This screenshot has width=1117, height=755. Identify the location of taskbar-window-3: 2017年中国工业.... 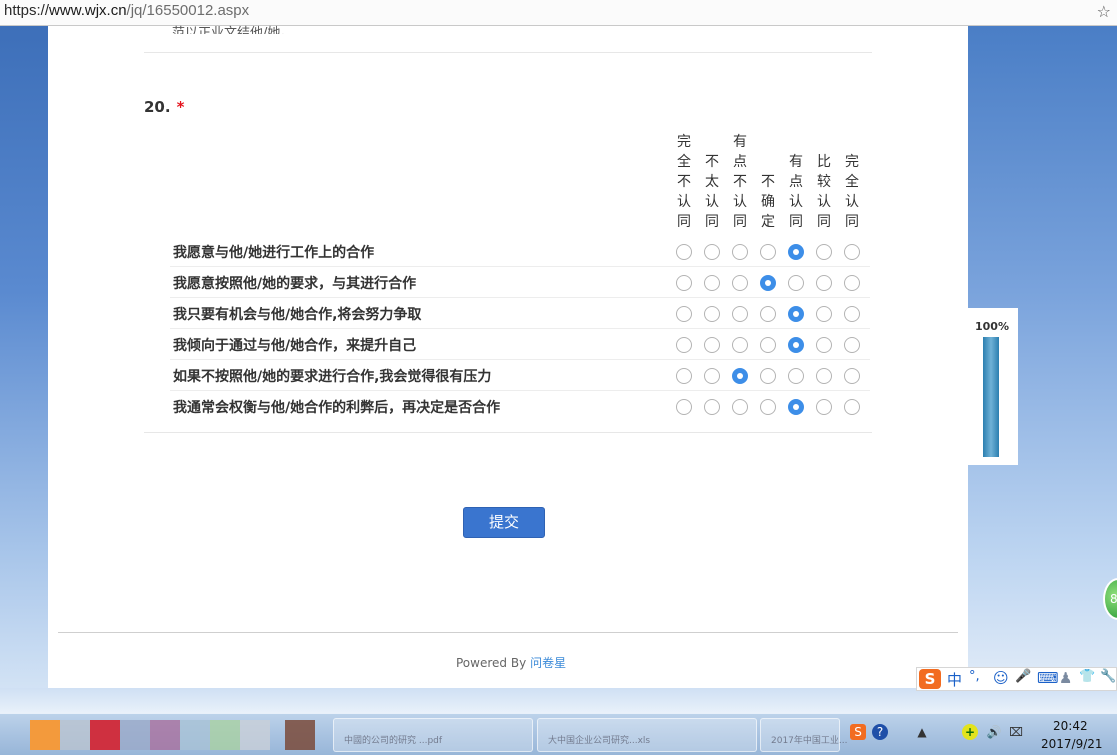
(804, 735).